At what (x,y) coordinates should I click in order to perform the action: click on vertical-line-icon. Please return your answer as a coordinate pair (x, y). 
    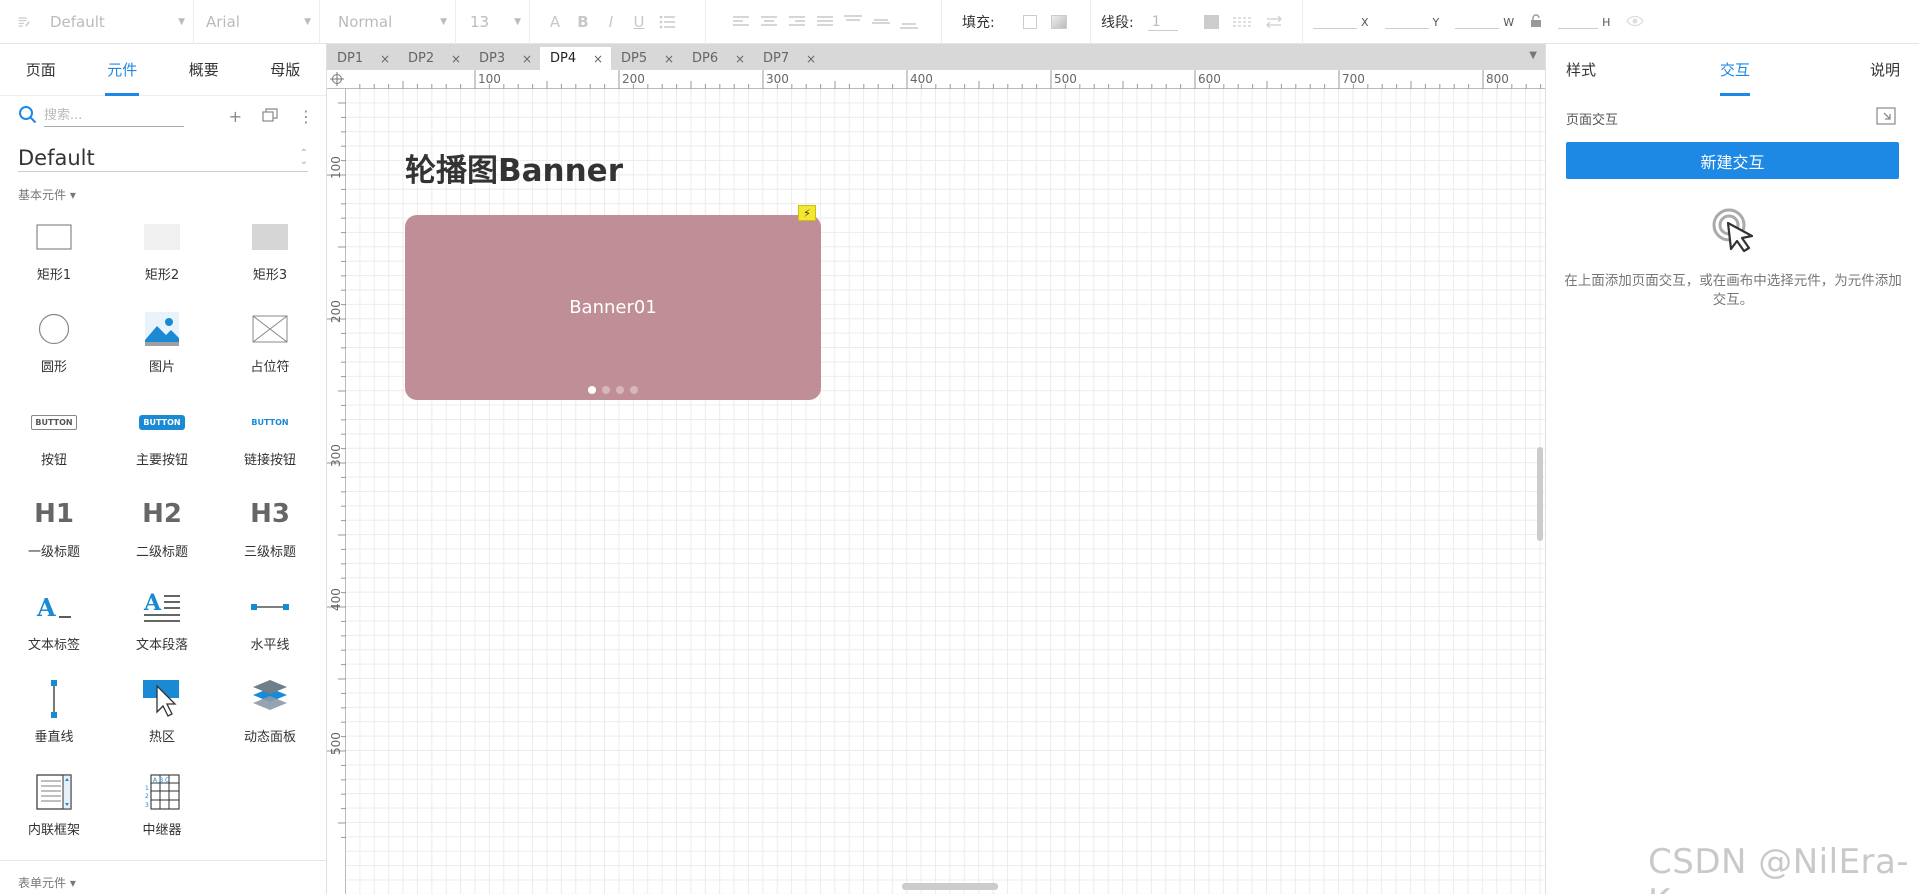
    Looking at the image, I should click on (54, 699).